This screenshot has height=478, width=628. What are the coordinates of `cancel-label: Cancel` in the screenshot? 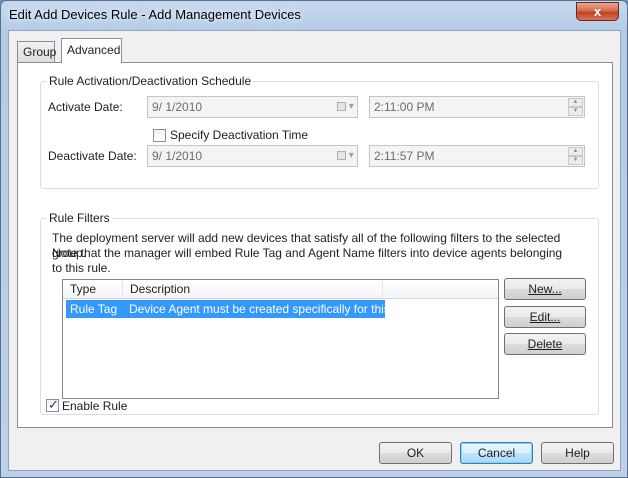 It's located at (496, 453).